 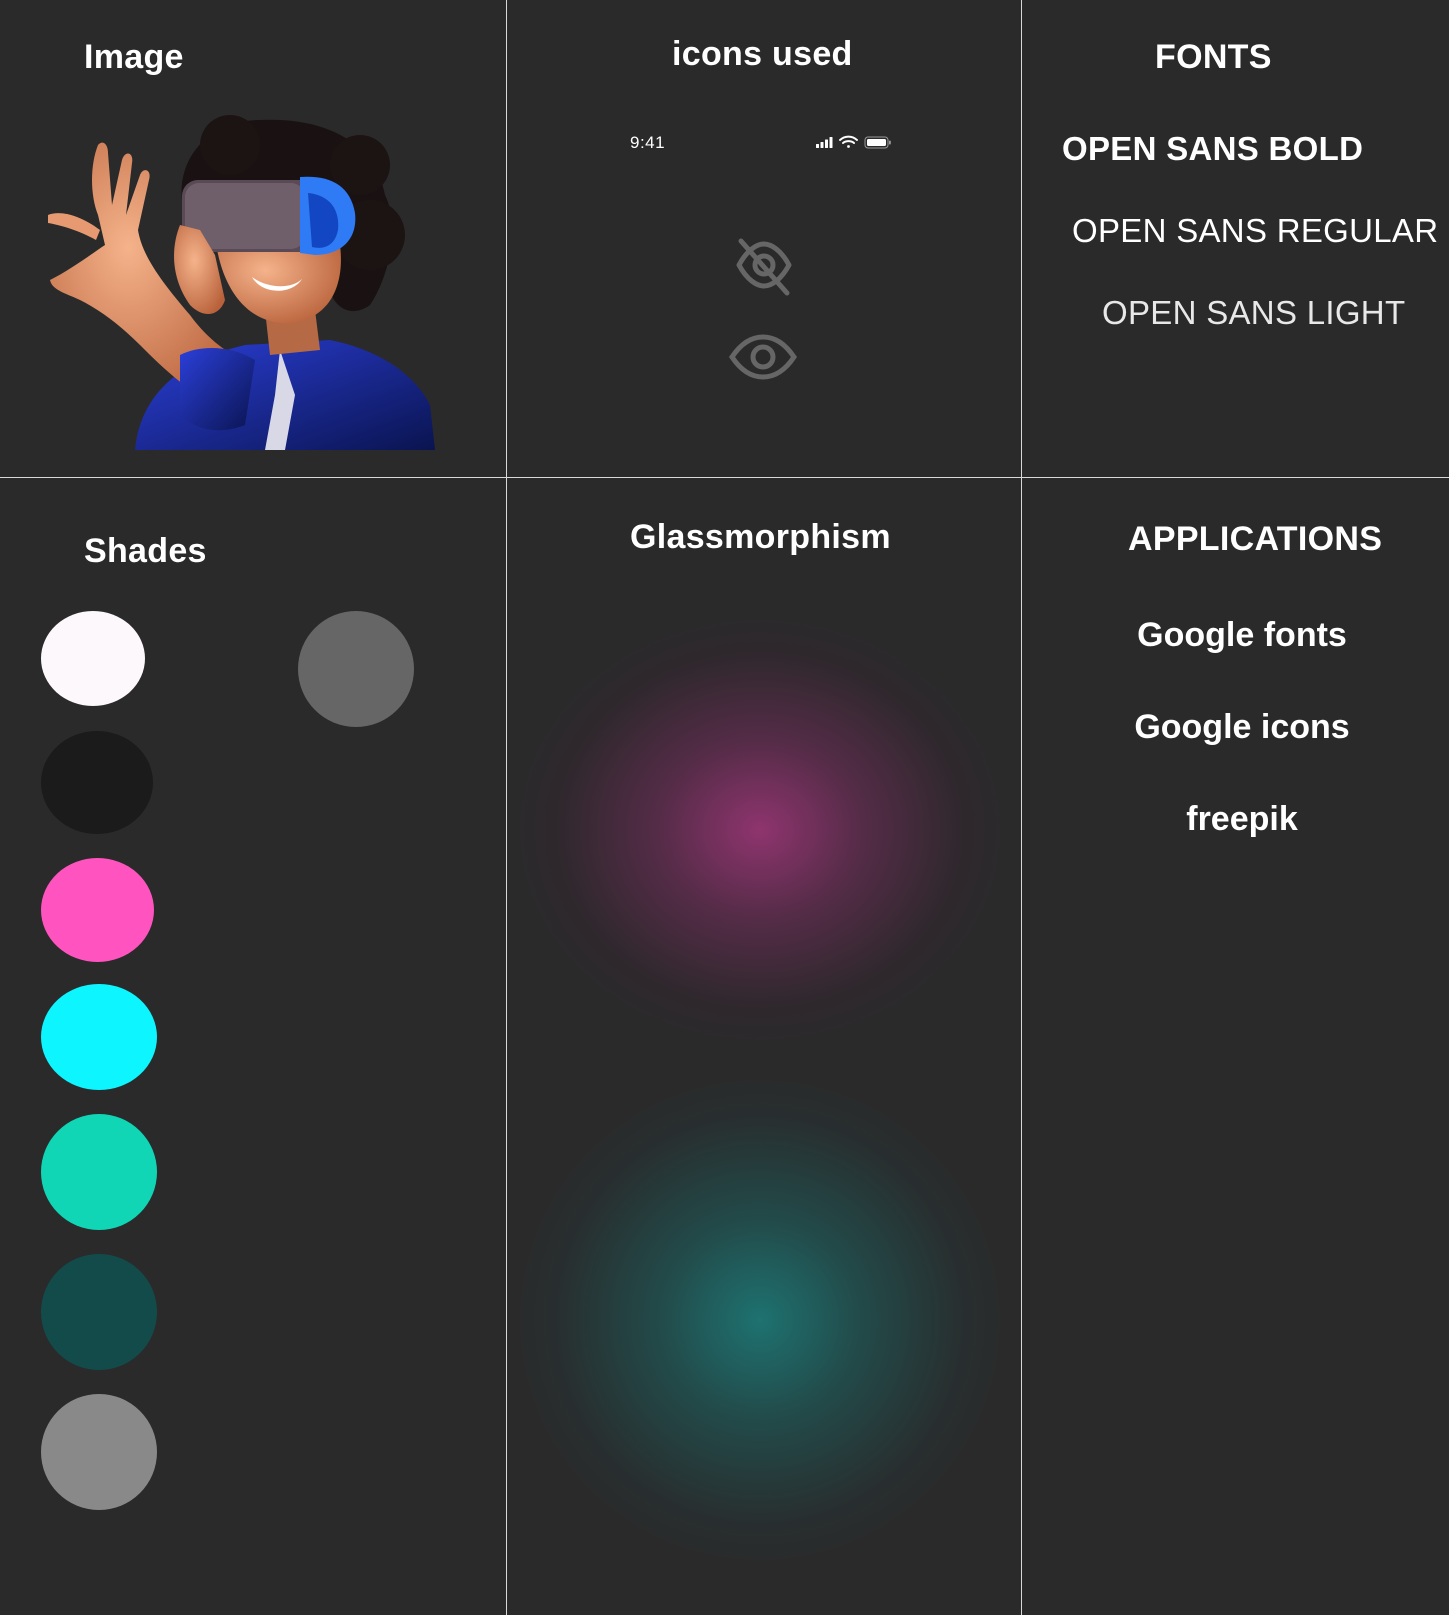 I want to click on image-panel-title: Image, so click(x=134, y=57).